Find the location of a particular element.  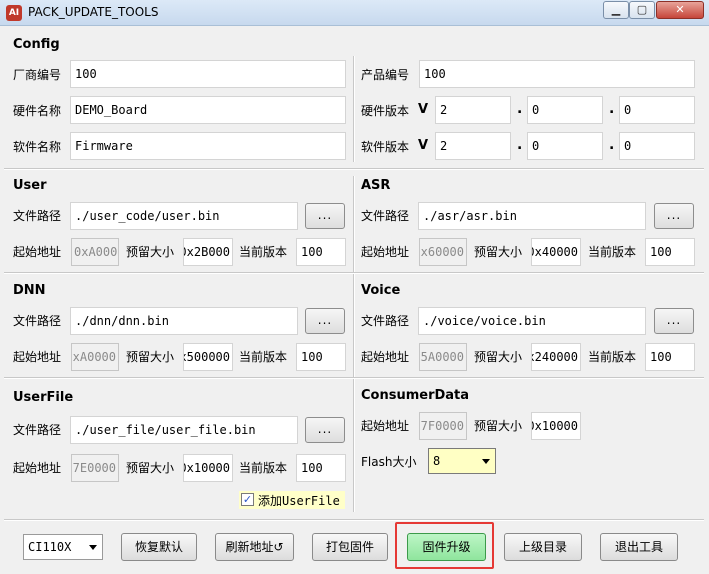

voice-reserve-size-label: 预留大小 is located at coordinates (498, 357).